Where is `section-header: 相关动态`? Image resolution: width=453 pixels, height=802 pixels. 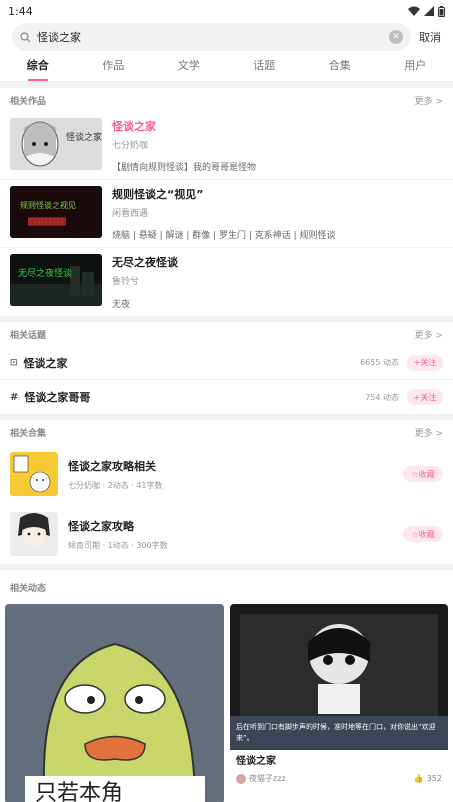 section-header: 相关动态 is located at coordinates (226, 587).